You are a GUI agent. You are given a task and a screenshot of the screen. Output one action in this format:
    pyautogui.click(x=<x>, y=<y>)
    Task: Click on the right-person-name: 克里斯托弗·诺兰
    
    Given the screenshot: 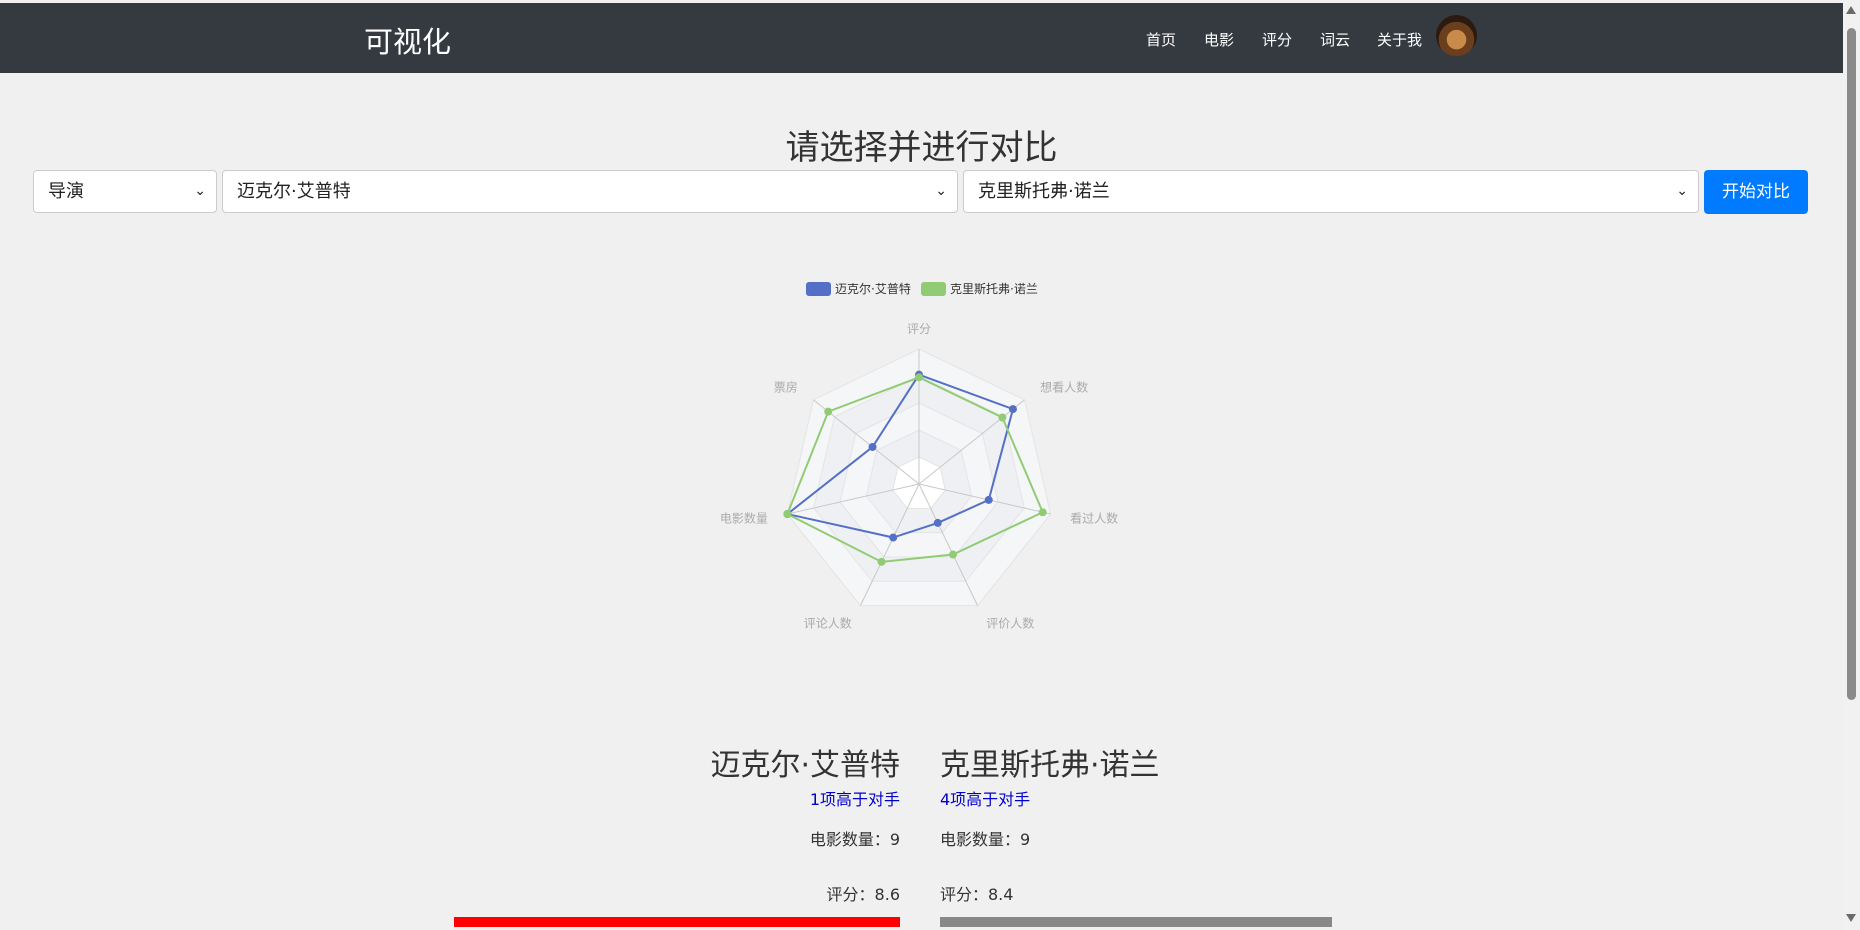 What is the action you would take?
    pyautogui.click(x=1050, y=765)
    